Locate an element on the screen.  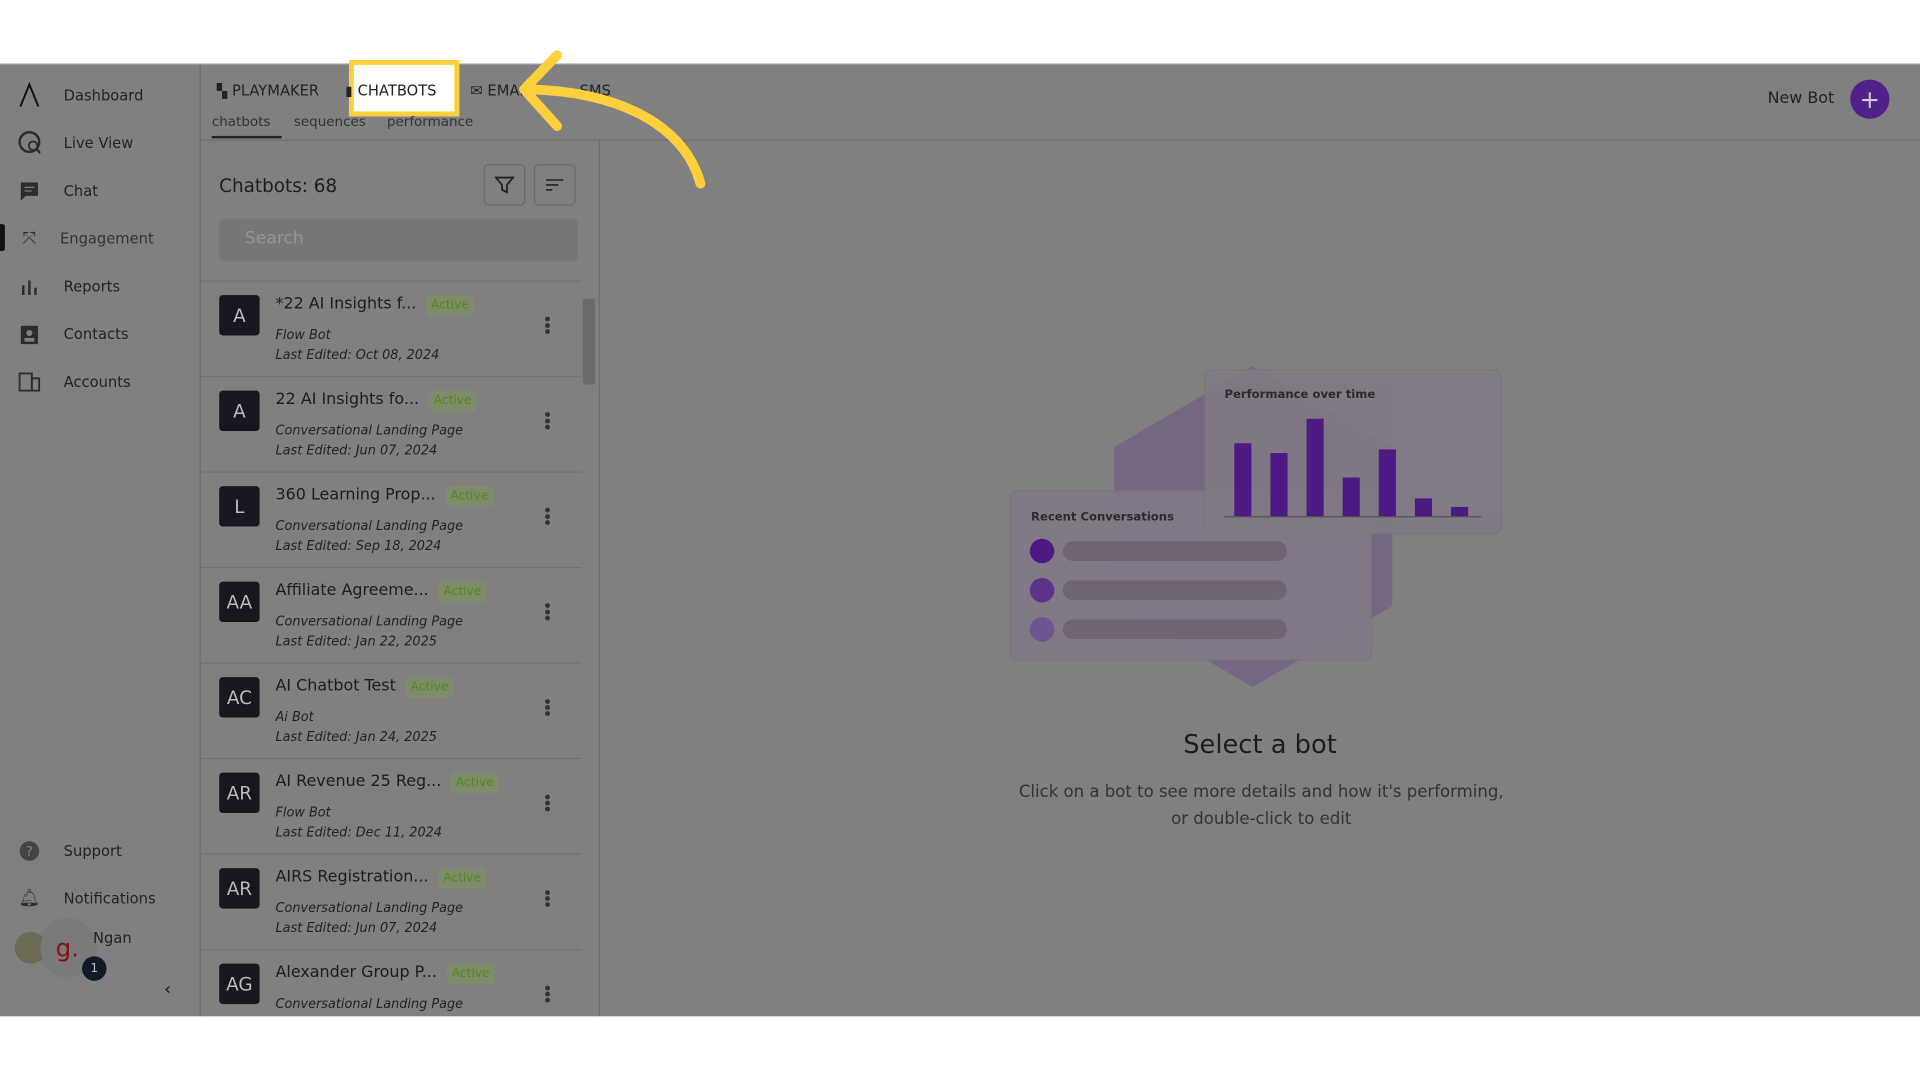
bot-avatar: AG is located at coordinates (239, 984).